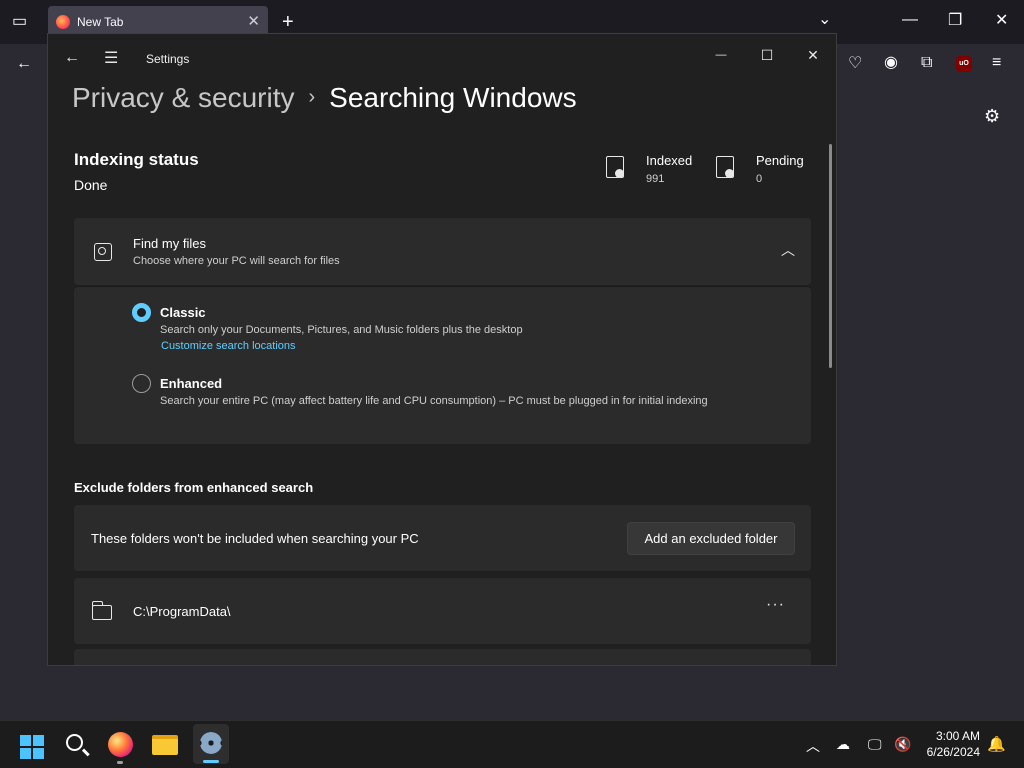 The height and width of the screenshot is (768, 1024). Describe the element at coordinates (759, 179) in the screenshot. I see `pending-count: 0` at that location.